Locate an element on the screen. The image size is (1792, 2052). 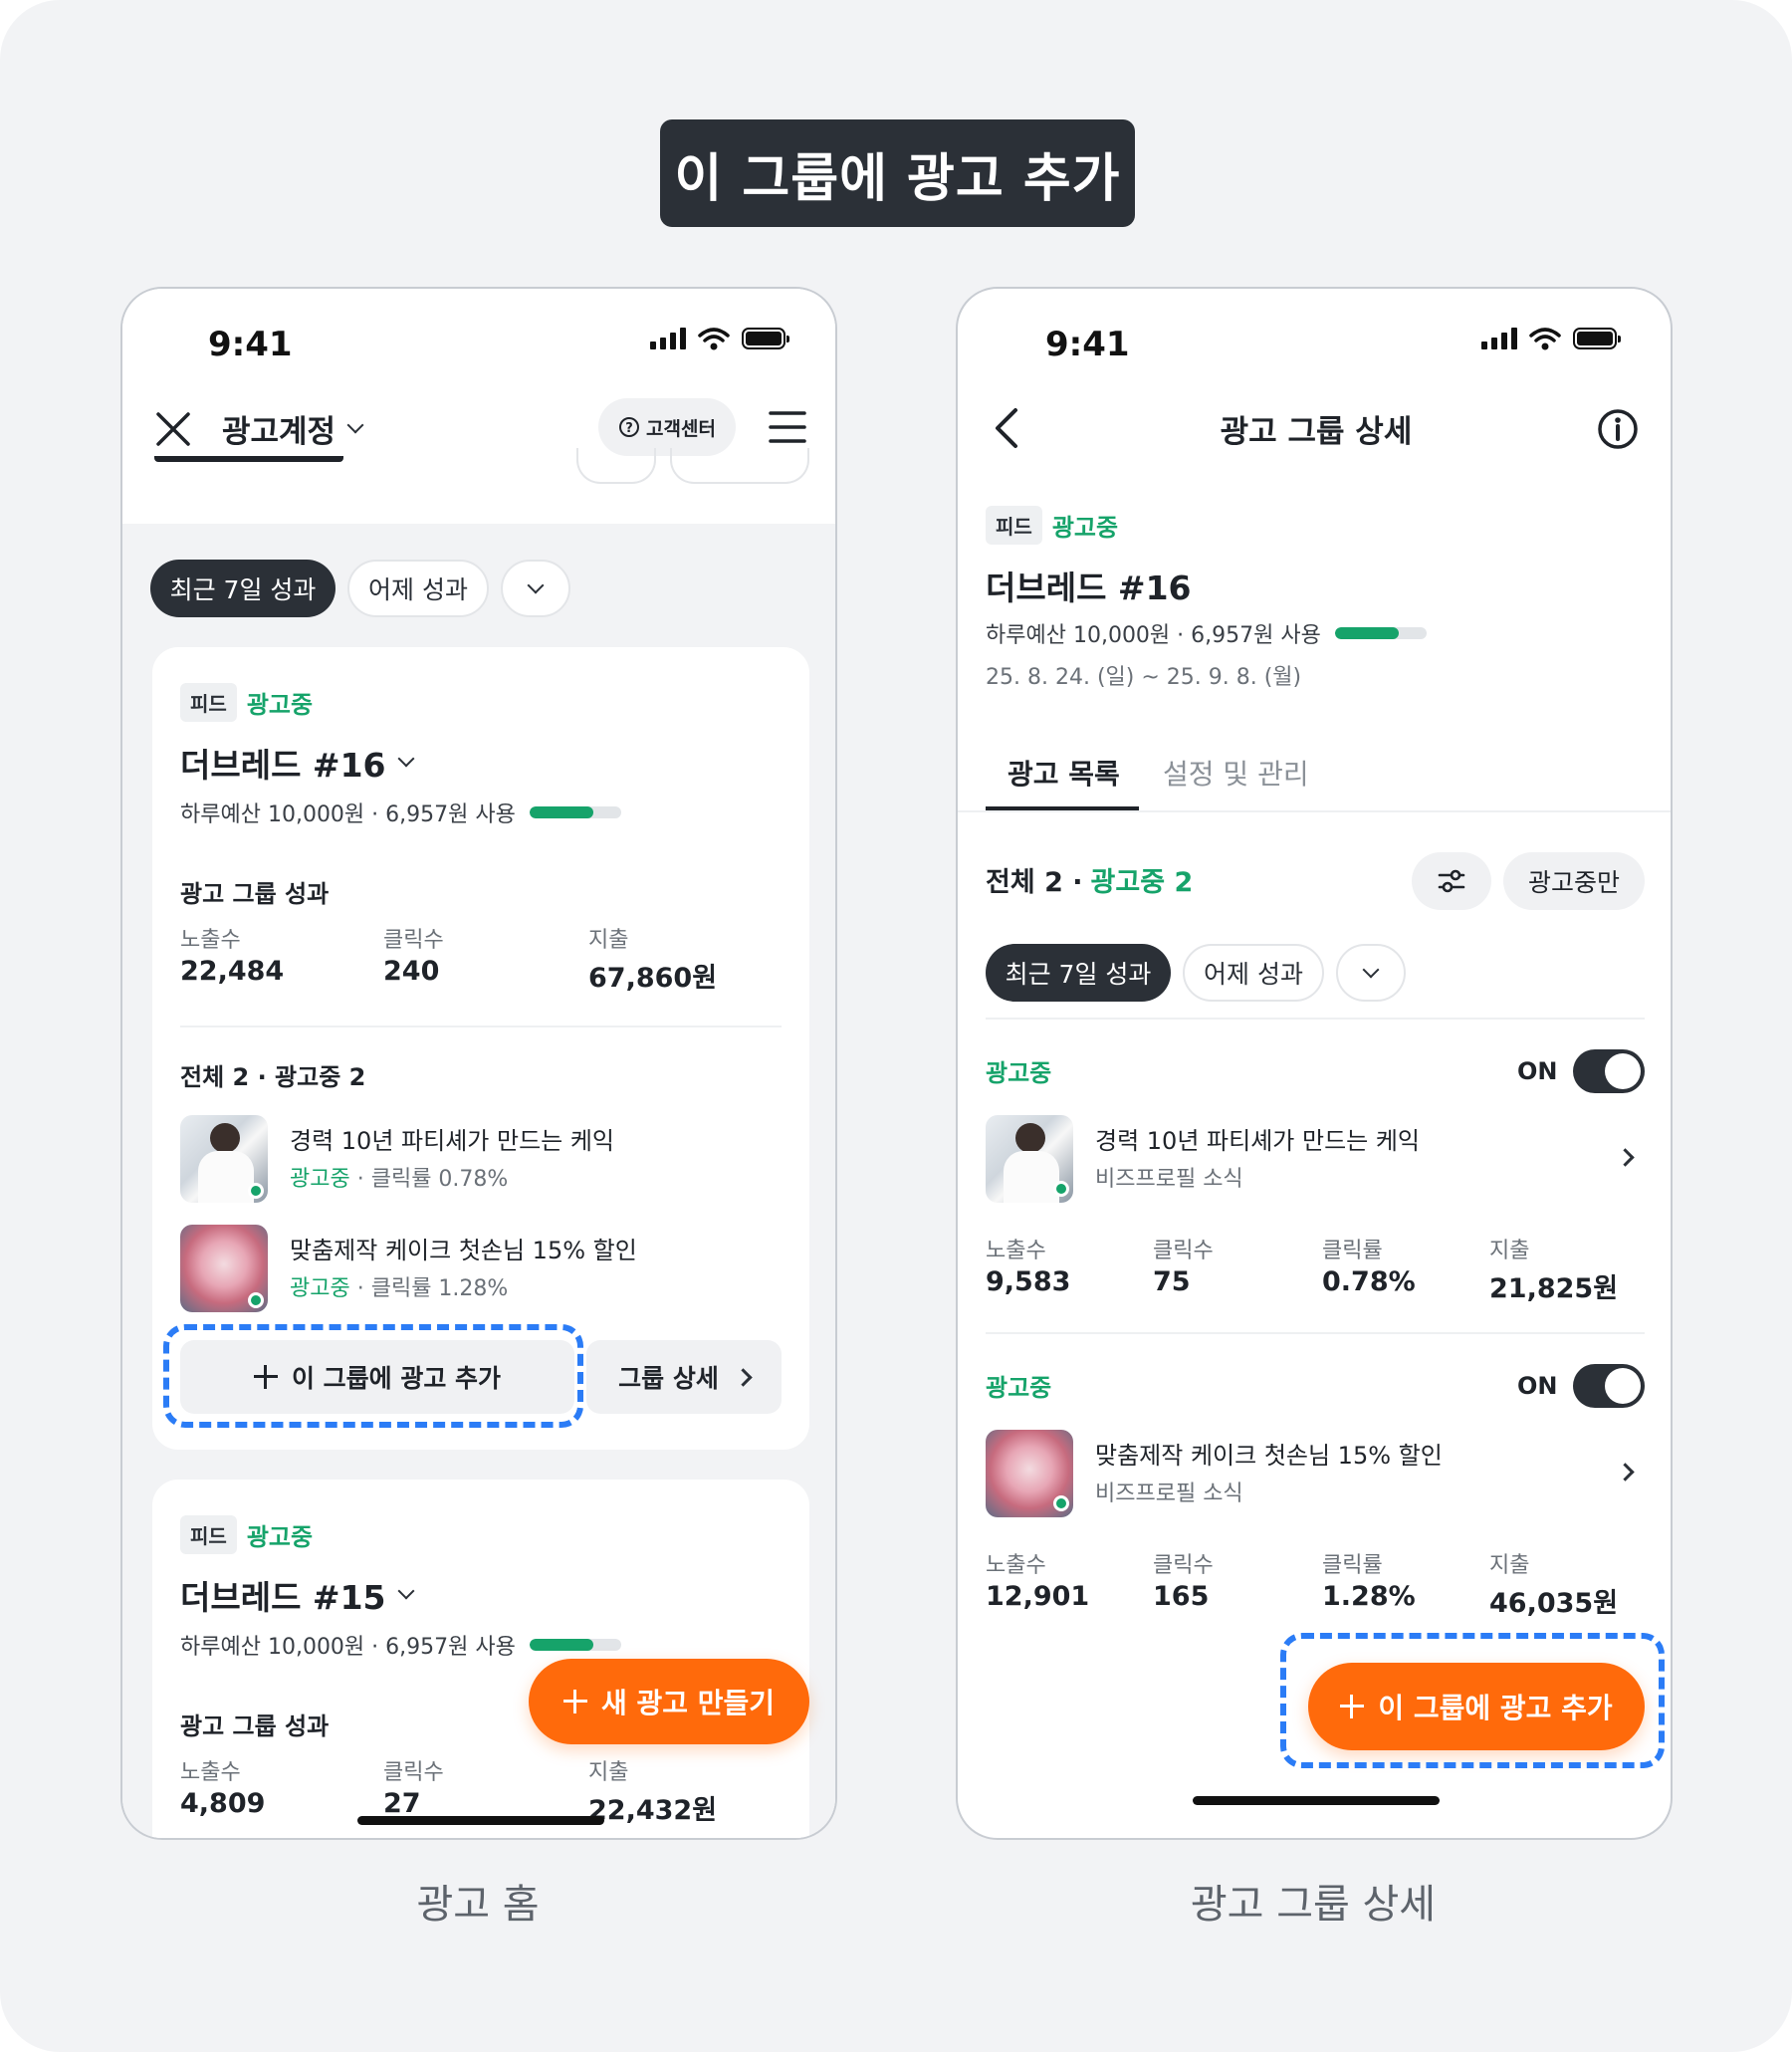
wifi-icon is located at coordinates (1545, 339).